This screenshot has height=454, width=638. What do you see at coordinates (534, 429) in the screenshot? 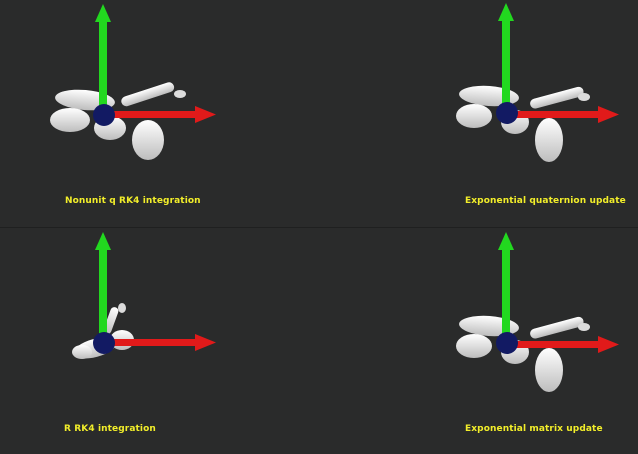
I see `panel-caption: Exponential matrix update` at bounding box center [534, 429].